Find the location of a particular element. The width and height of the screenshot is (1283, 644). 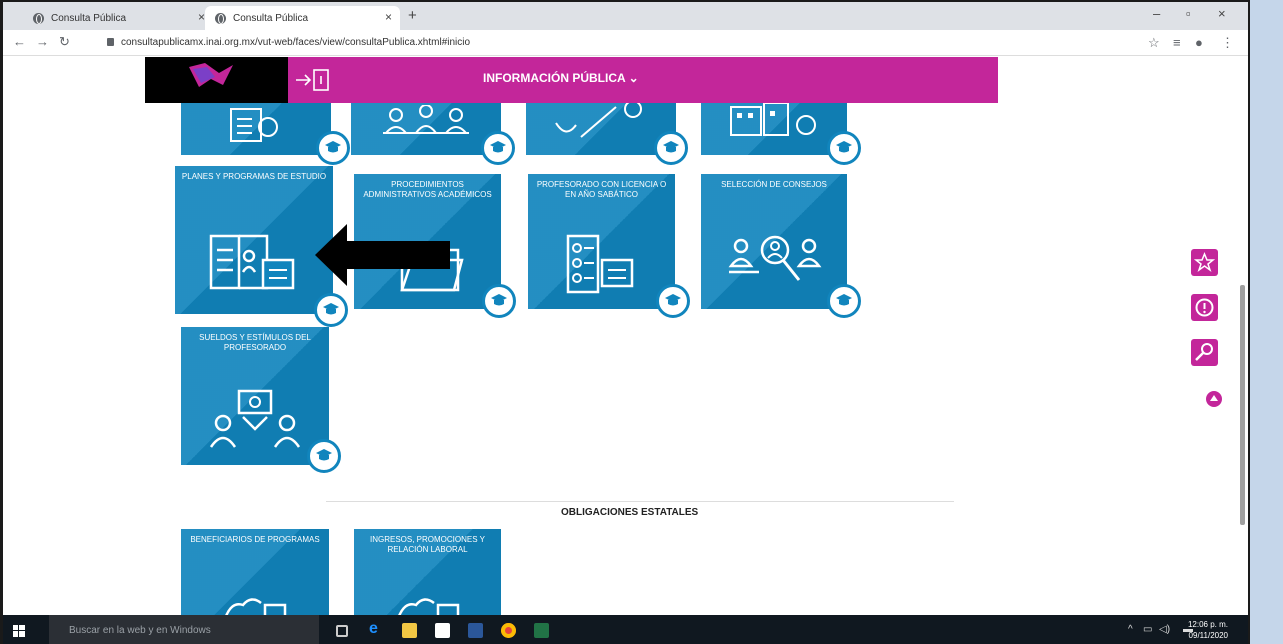

menu-dots-icon: ⋮ is located at coordinates (1227, 43).